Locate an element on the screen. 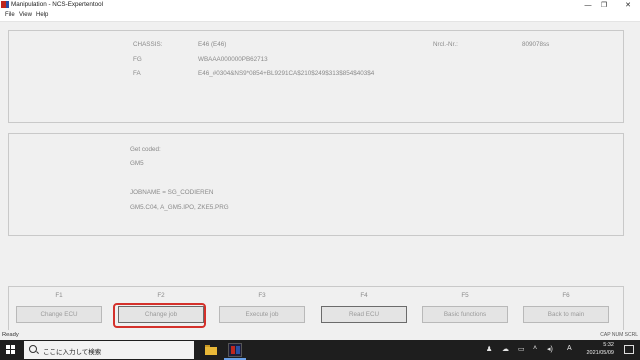  execute-job-button: Execute job is located at coordinates (262, 314).